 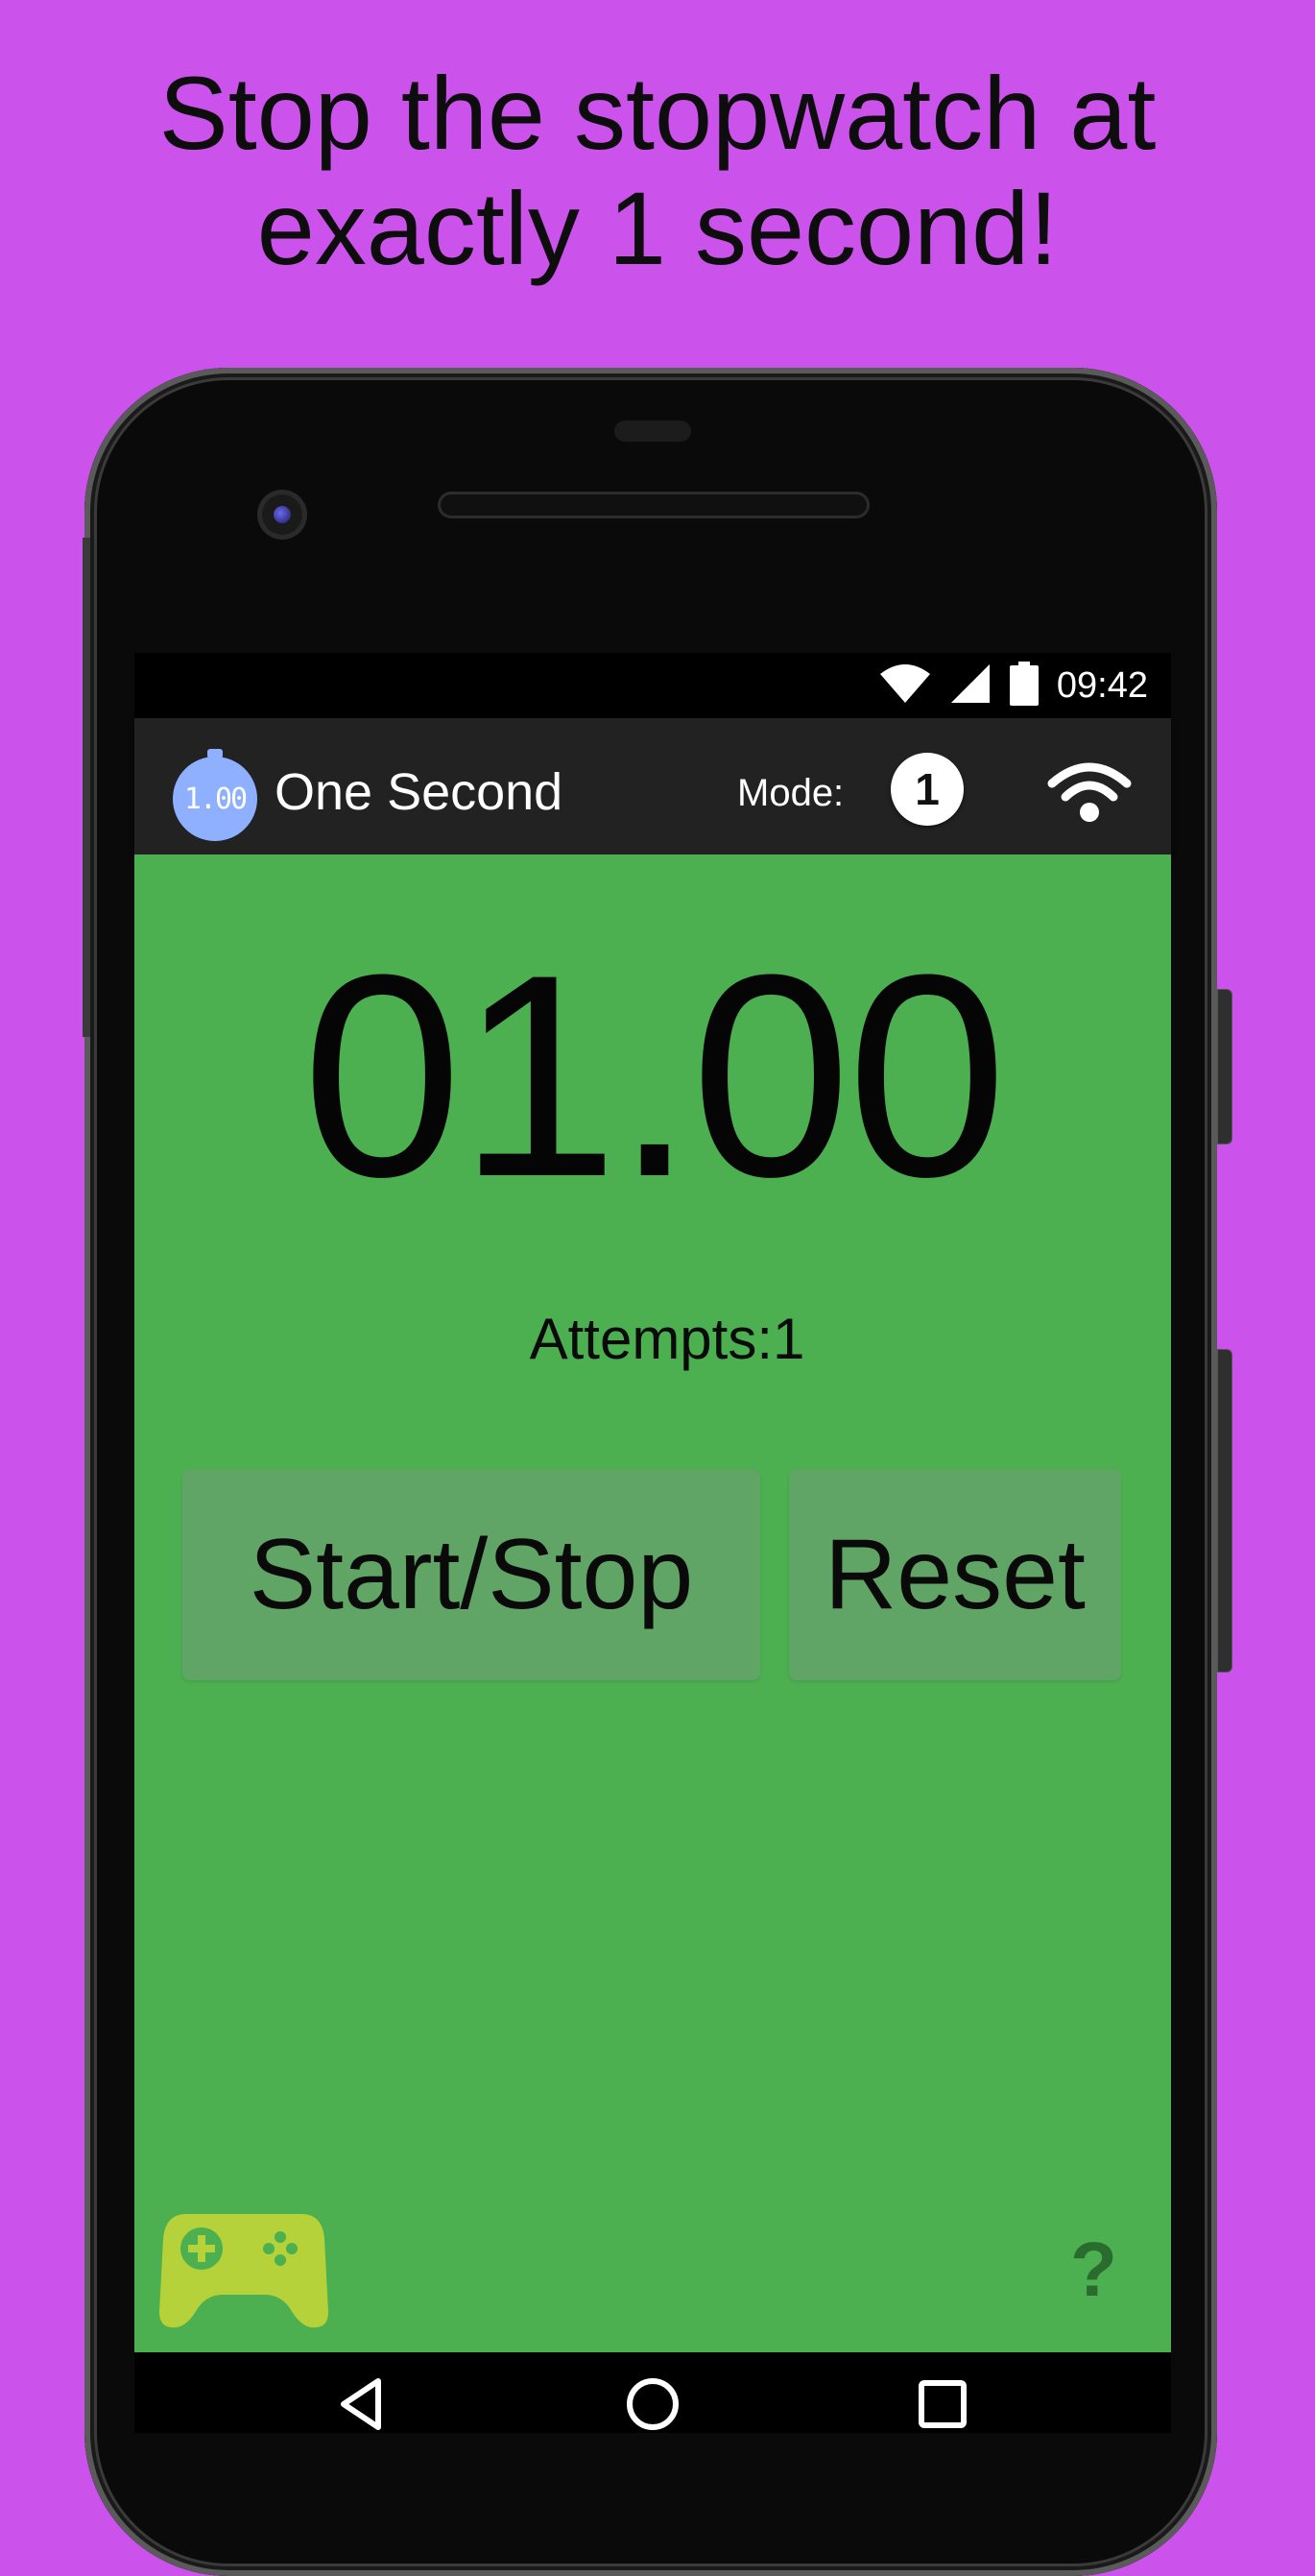 I want to click on back-button, so click(x=363, y=2406).